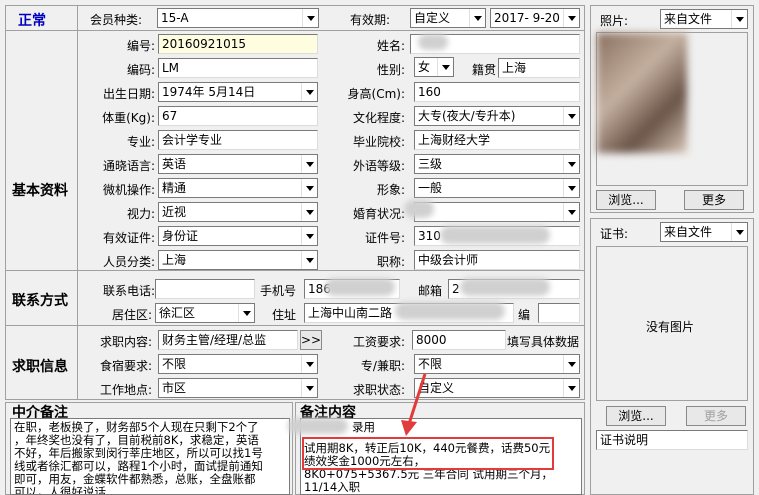 This screenshot has height=495, width=759. Describe the element at coordinates (497, 188) in the screenshot. I see `image-select: 一般` at that location.